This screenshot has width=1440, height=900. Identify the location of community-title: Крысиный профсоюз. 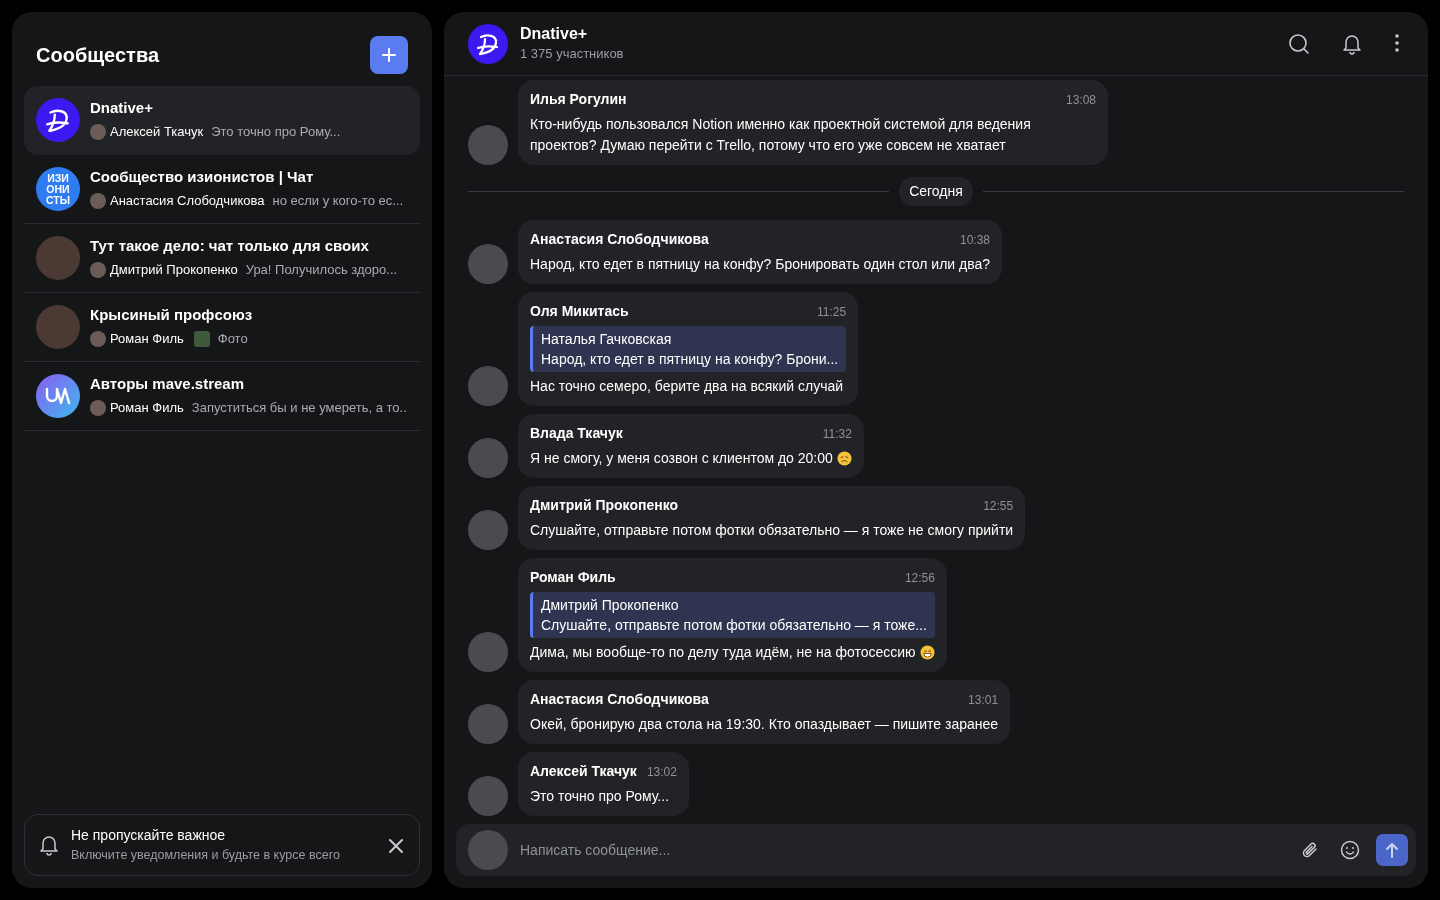
(172, 315).